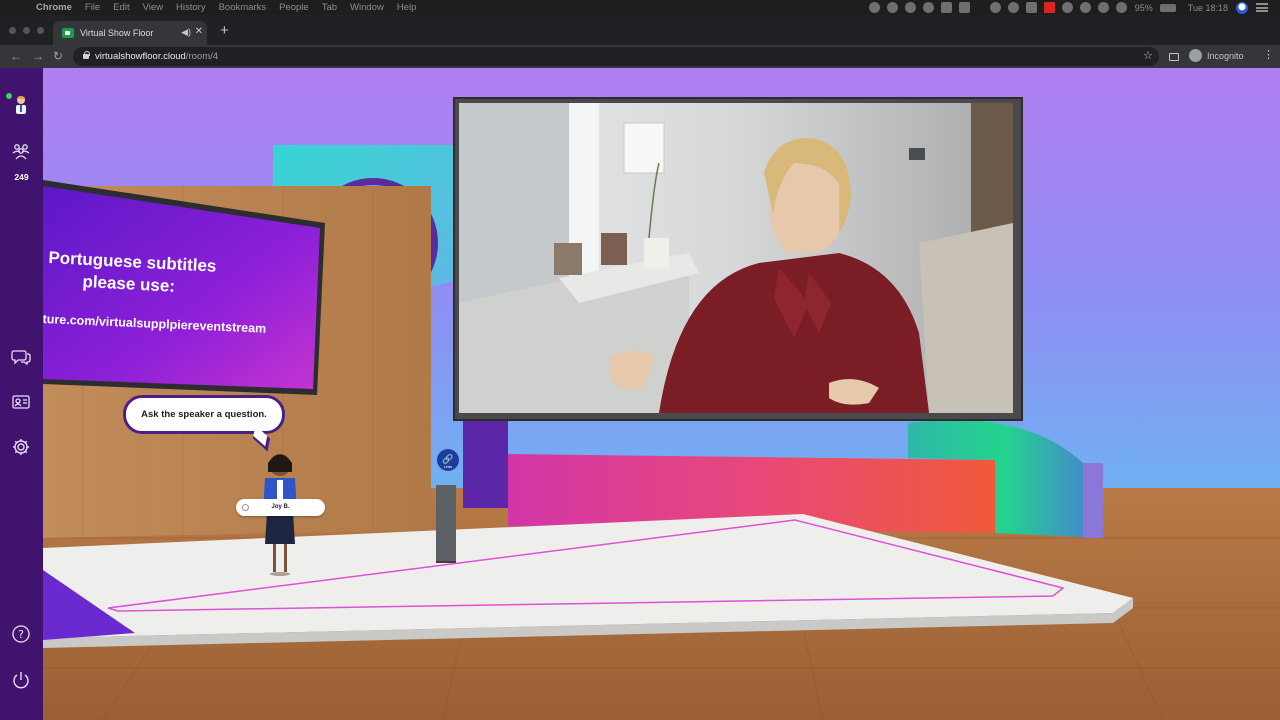 Image resolution: width=1280 pixels, height=720 pixels. What do you see at coordinates (995, 7) in the screenshot?
I see `user-status-icon` at bounding box center [995, 7].